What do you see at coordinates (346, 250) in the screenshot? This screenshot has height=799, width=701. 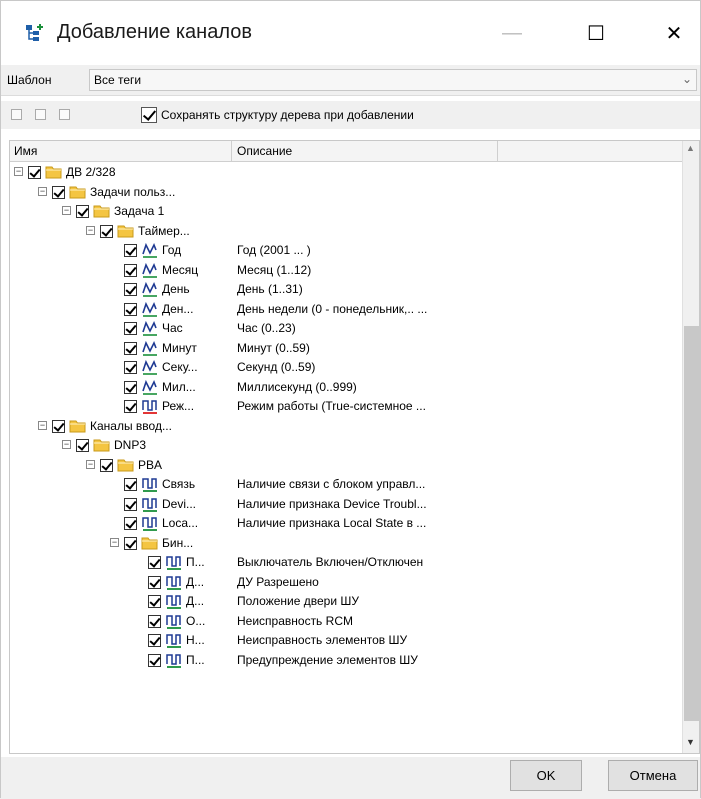 I see `tree-channel-row: Год Год (2001 ... )` at bounding box center [346, 250].